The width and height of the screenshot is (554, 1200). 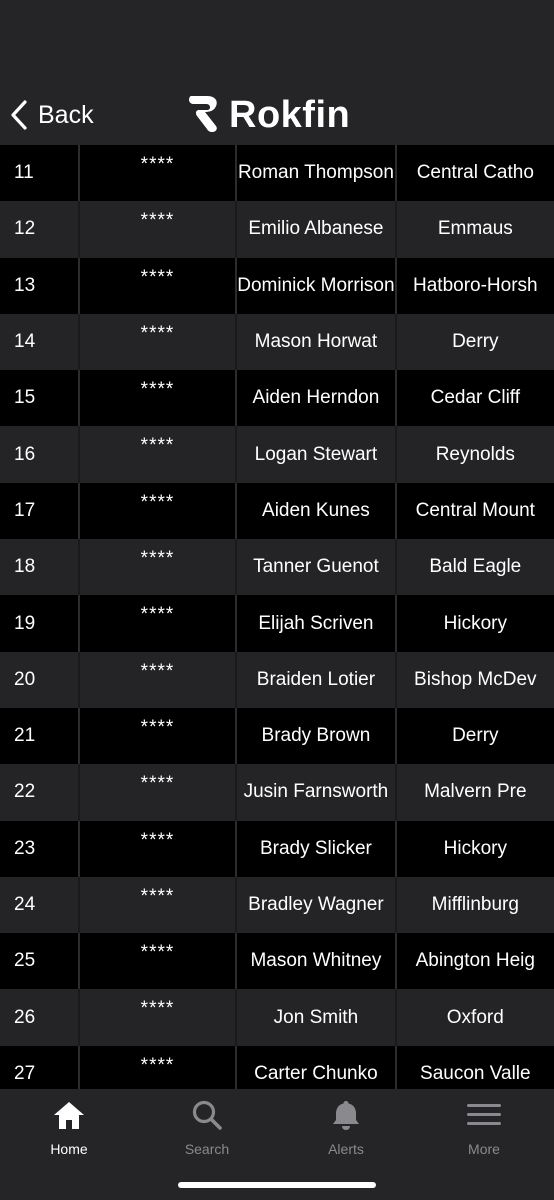 What do you see at coordinates (314, 1017) in the screenshot?
I see `player-name-cell: Jon Smith` at bounding box center [314, 1017].